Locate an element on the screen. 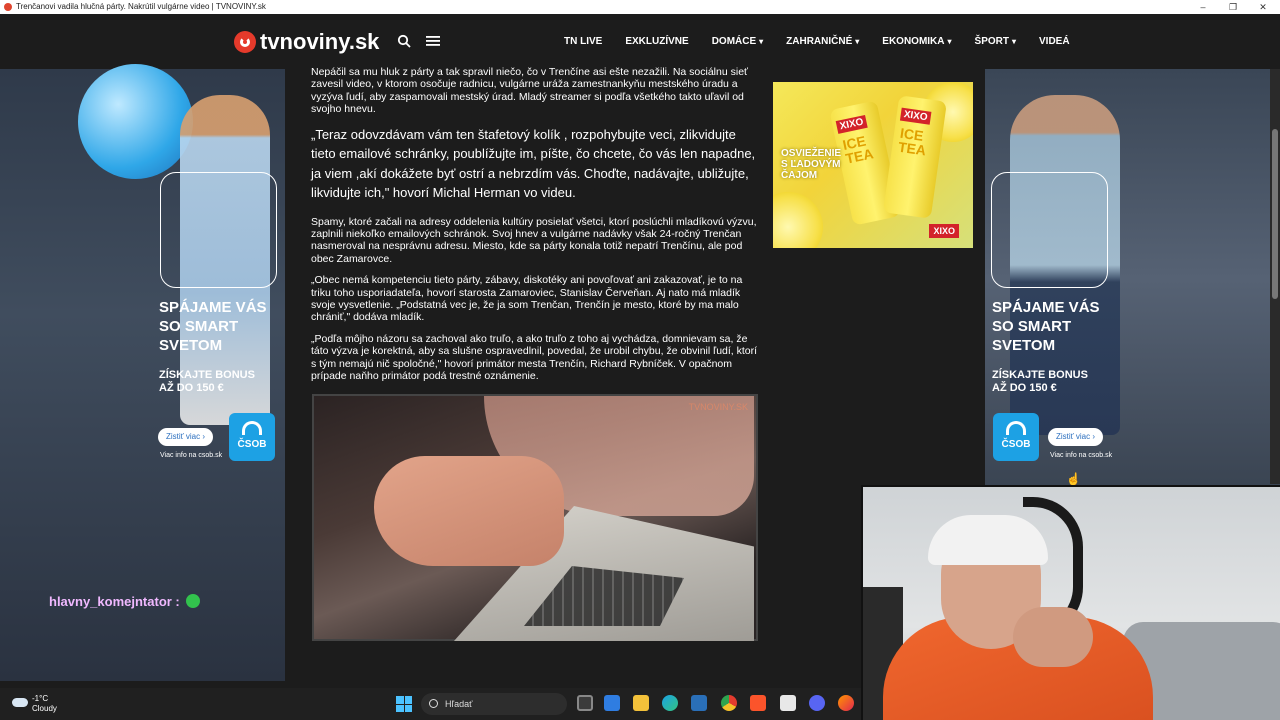  emoji-icon is located at coordinates (192, 601).